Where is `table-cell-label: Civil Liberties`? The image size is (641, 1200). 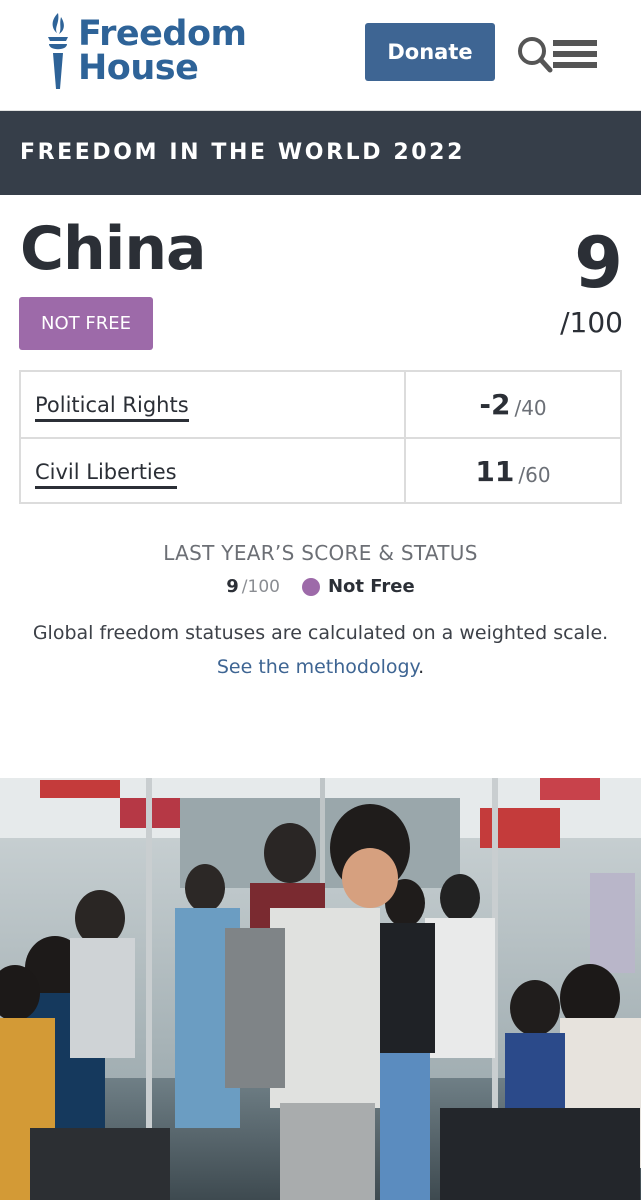
table-cell-label: Civil Liberties is located at coordinates (213, 471).